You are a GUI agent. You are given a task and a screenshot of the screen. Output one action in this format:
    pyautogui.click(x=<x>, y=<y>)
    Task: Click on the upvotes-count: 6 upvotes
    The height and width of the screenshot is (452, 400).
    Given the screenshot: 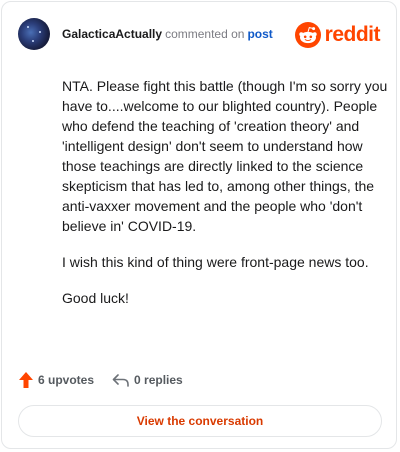 What is the action you would take?
    pyautogui.click(x=66, y=380)
    